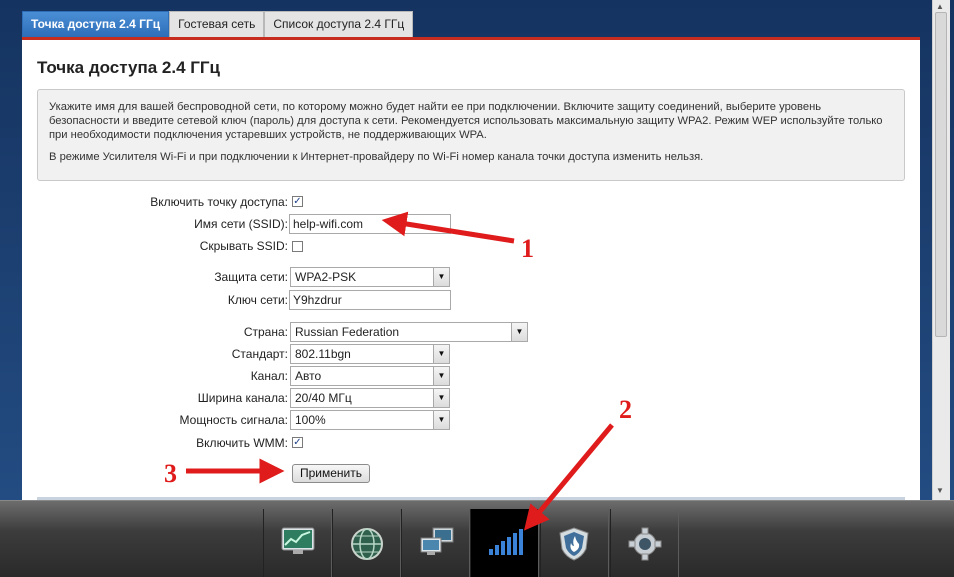  I want to click on annotation-number-1: 1, so click(527, 248).